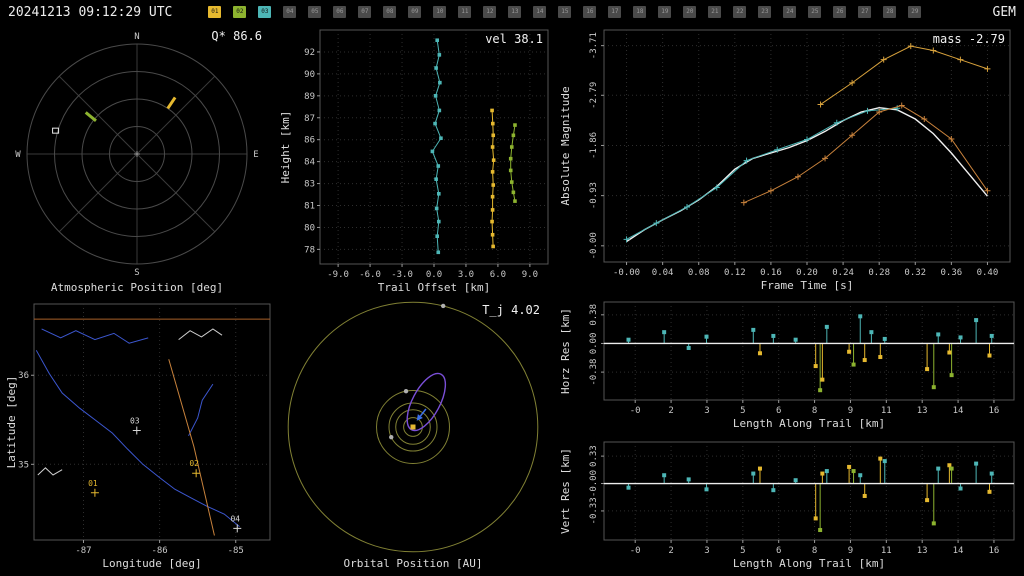 This screenshot has height=576, width=1024. What do you see at coordinates (988, 273) in the screenshot?
I see `svg-text: 0.40` at bounding box center [988, 273].